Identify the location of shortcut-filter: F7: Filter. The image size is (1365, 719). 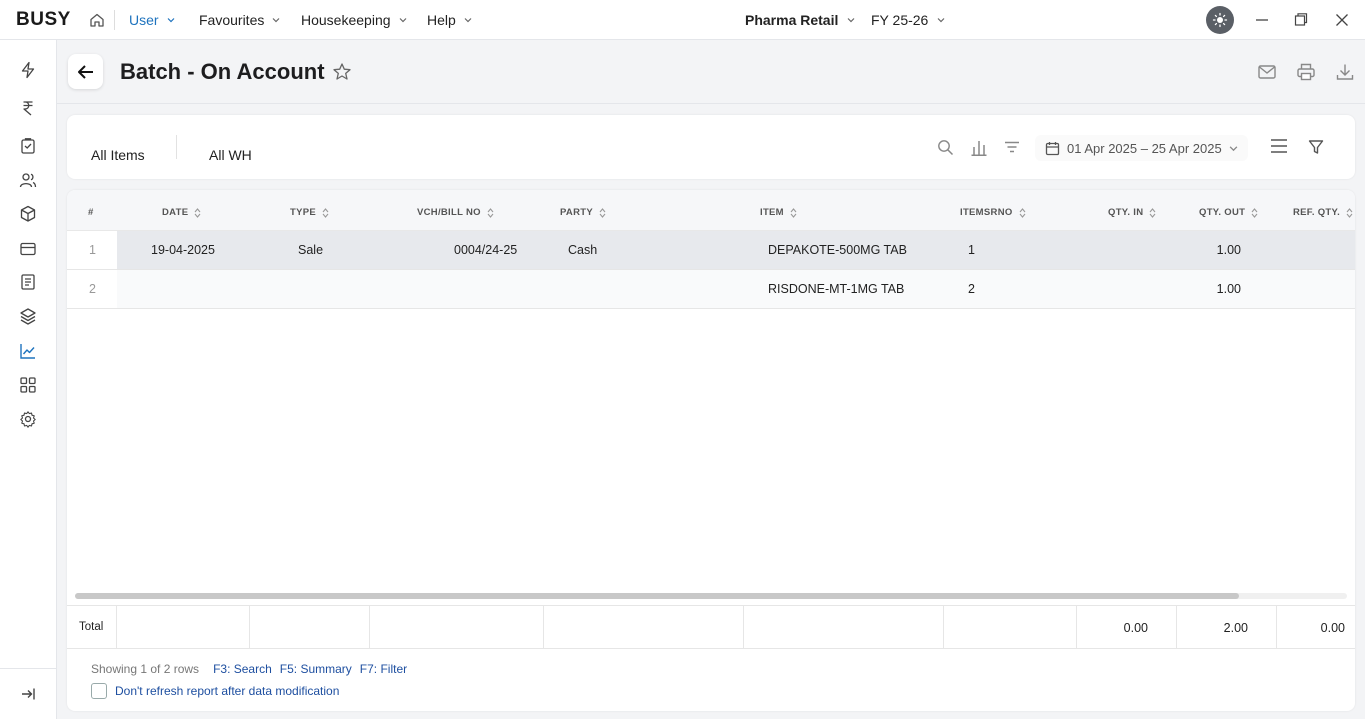
(383, 669).